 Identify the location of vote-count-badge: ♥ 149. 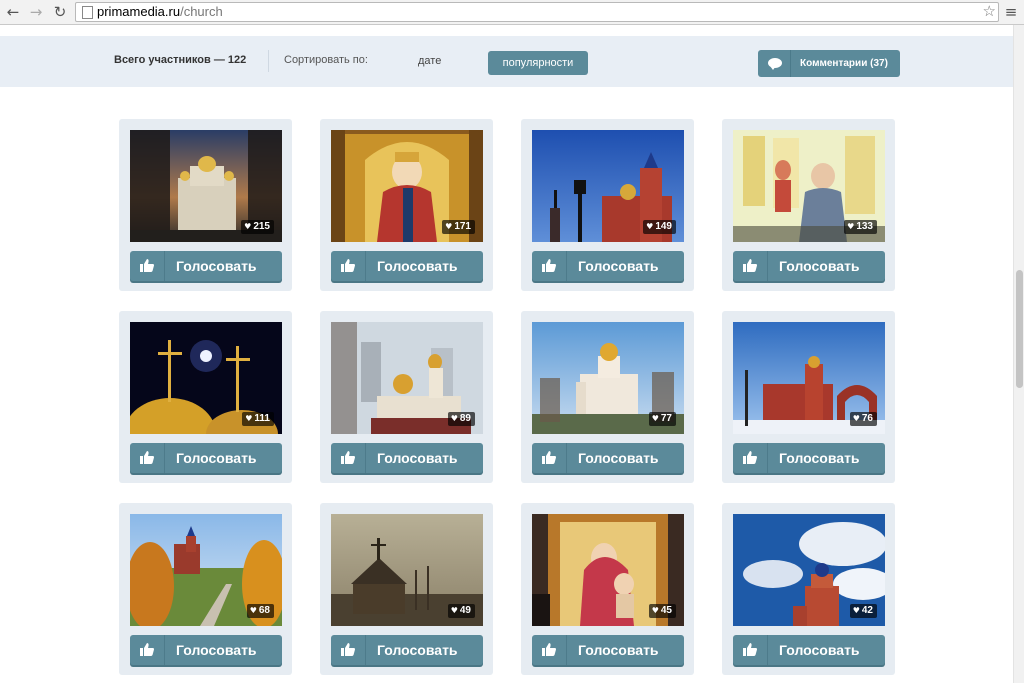
(659, 227).